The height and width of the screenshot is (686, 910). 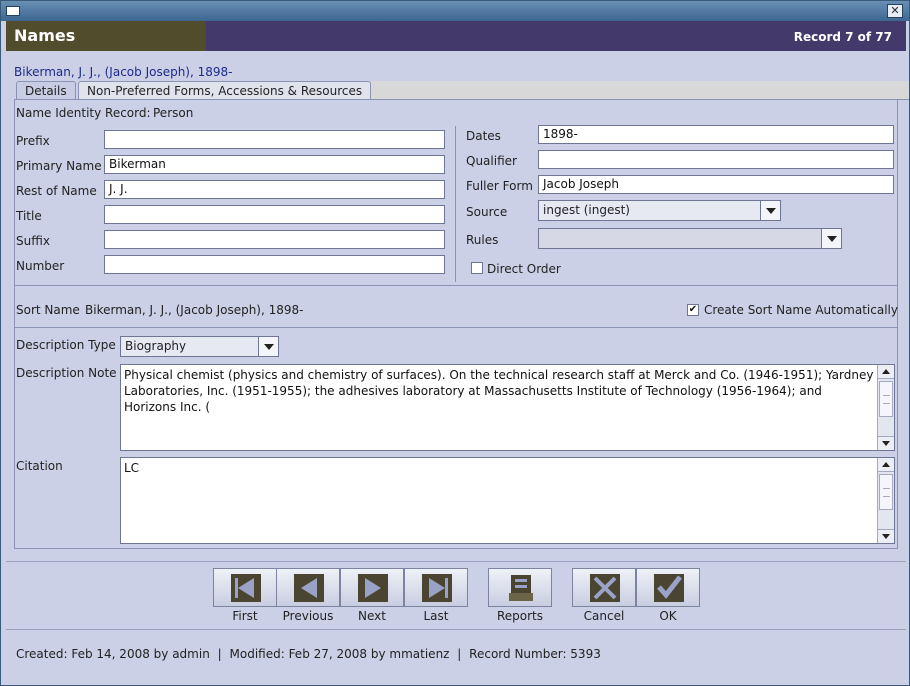 What do you see at coordinates (455, 204) in the screenshot?
I see `column-divider` at bounding box center [455, 204].